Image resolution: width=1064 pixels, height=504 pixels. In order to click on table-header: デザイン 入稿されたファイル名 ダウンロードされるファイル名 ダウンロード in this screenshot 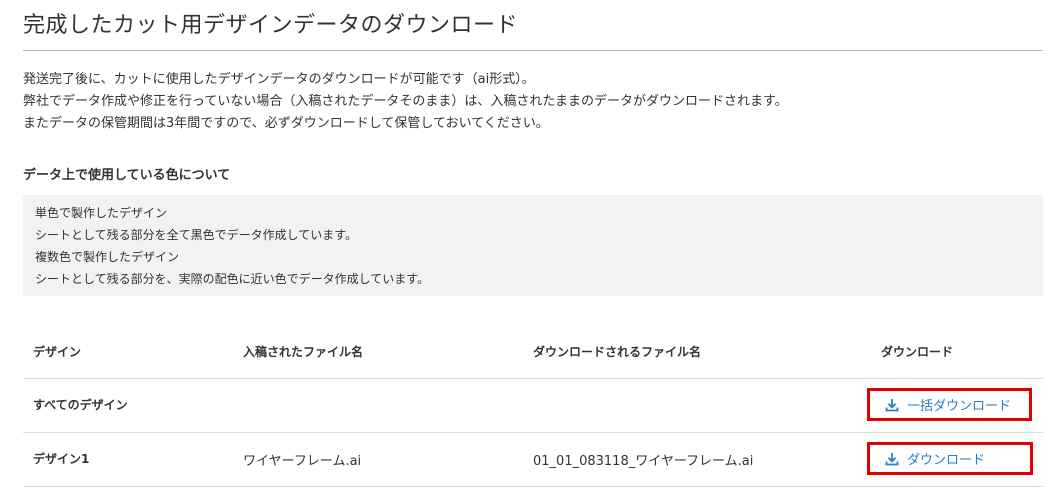, I will do `click(533, 357)`.